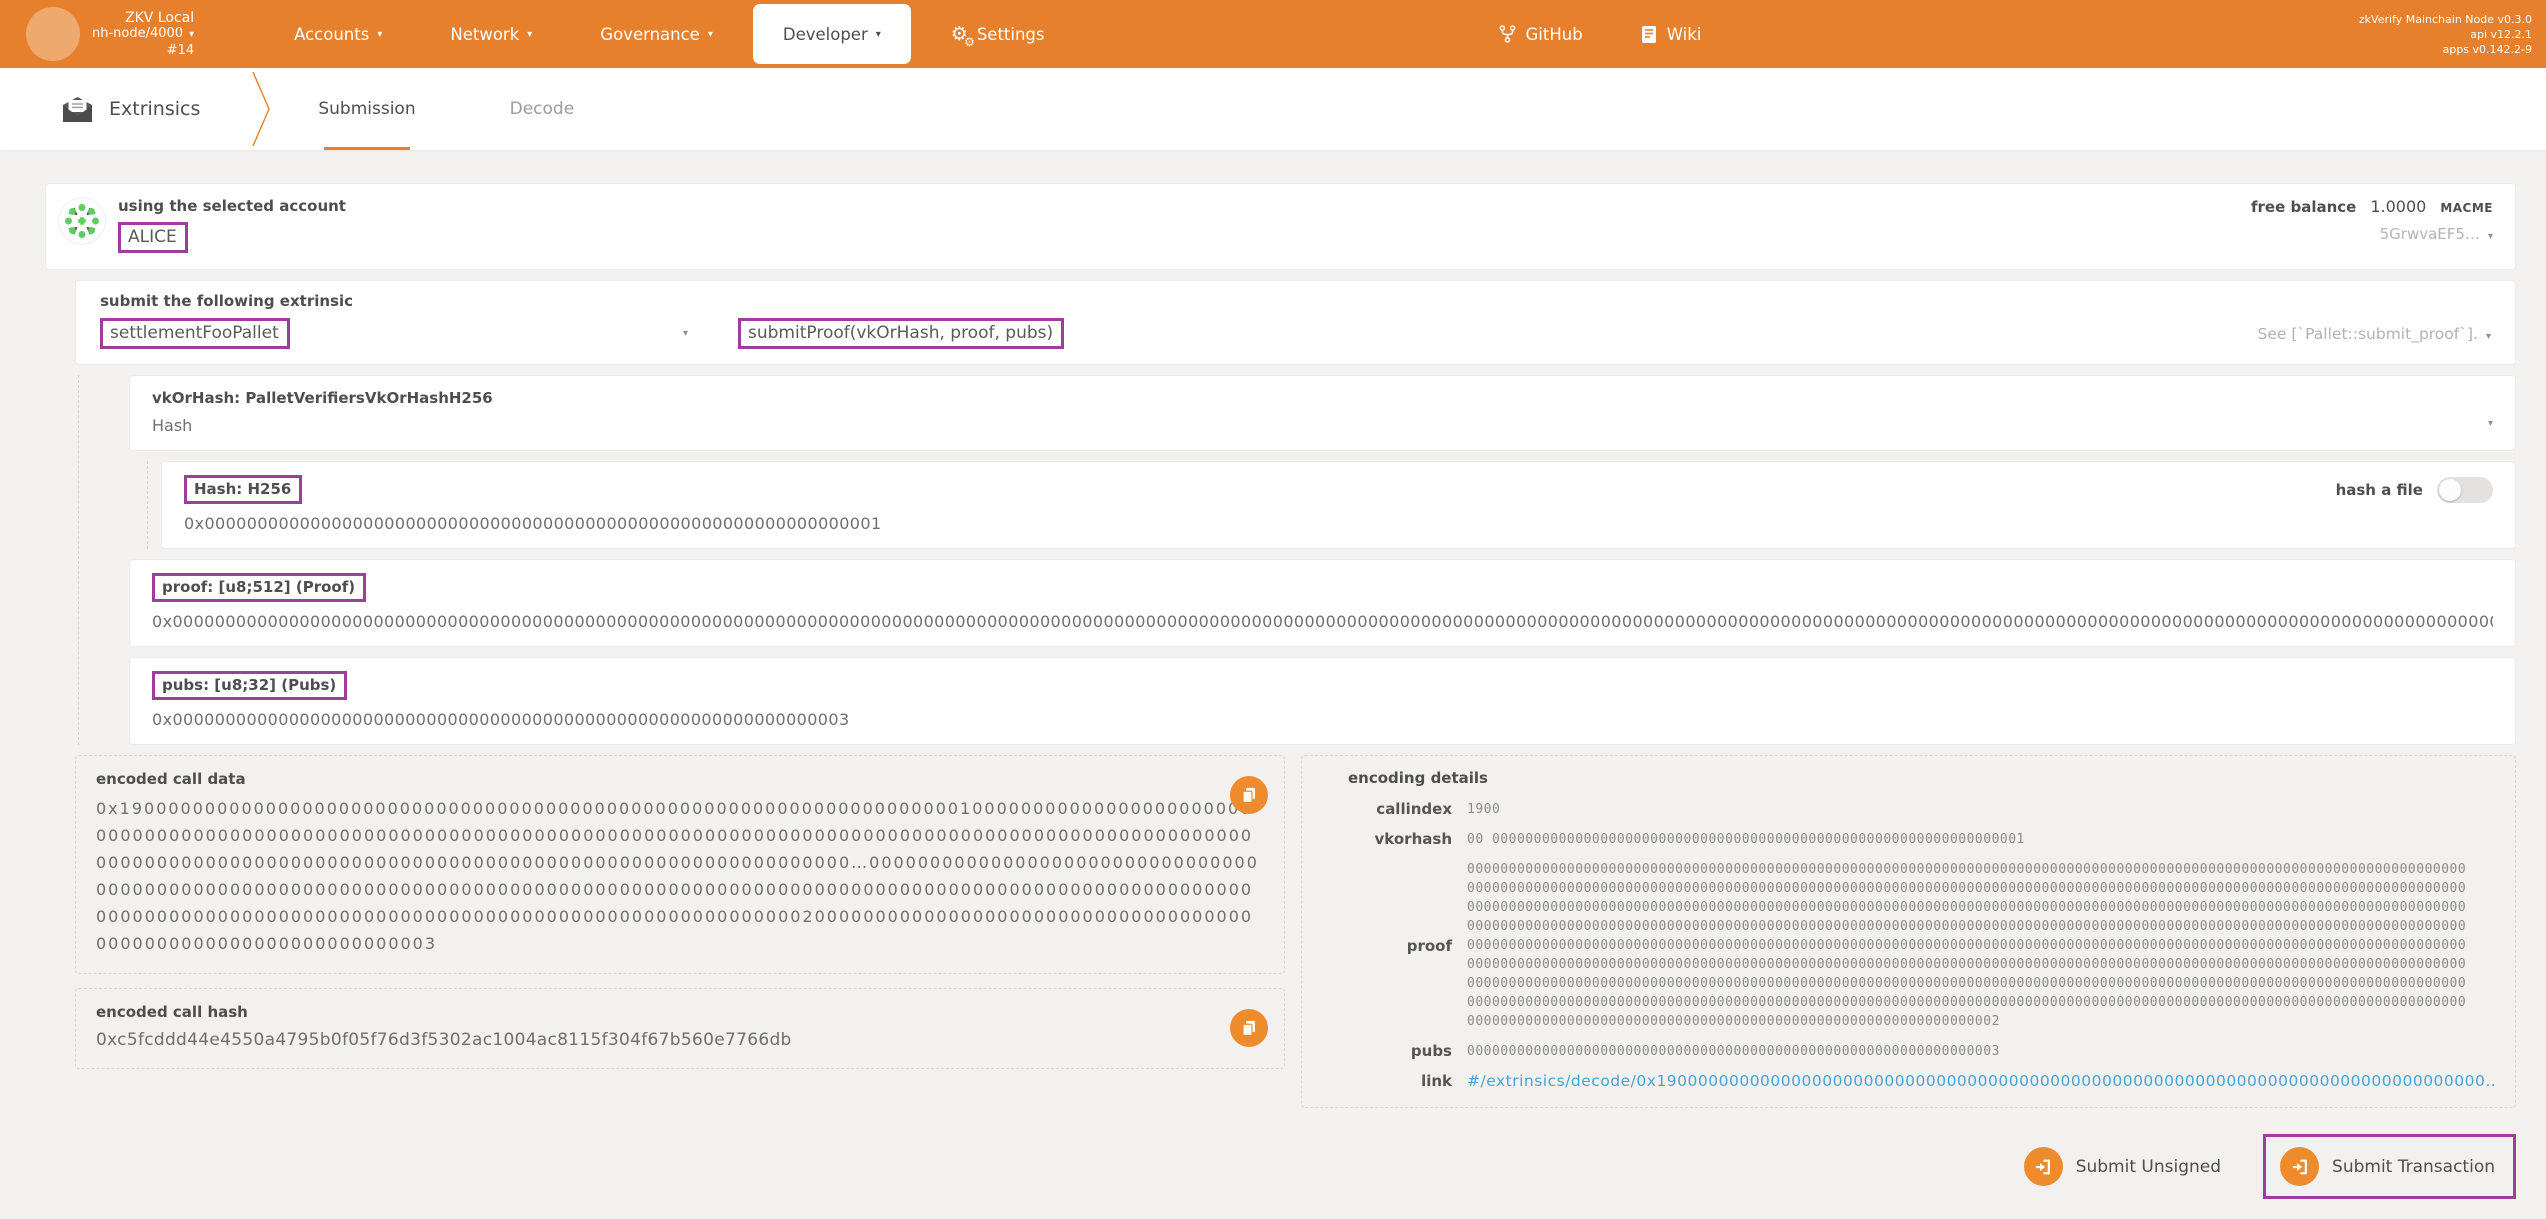 Image resolution: width=2546 pixels, height=1219 pixels. Describe the element at coordinates (394, 333) in the screenshot. I see `pallet-select: settlementFooPallet ▾` at that location.